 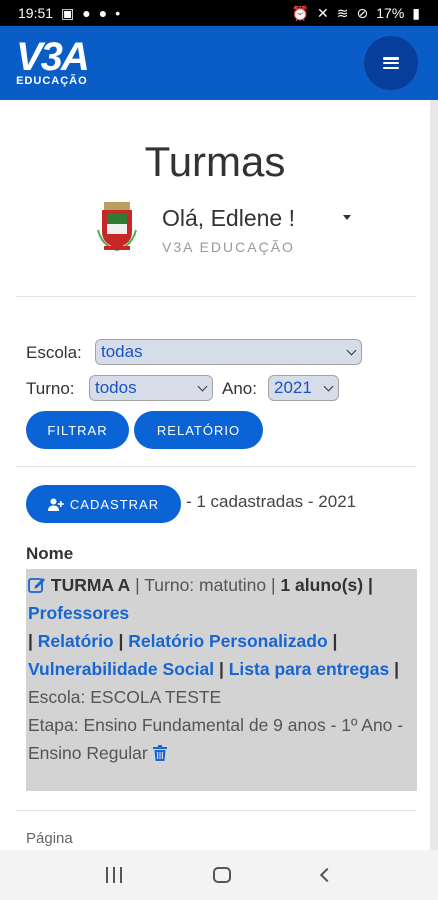 What do you see at coordinates (53, 57) in the screenshot?
I see `logo-word: V3A` at bounding box center [53, 57].